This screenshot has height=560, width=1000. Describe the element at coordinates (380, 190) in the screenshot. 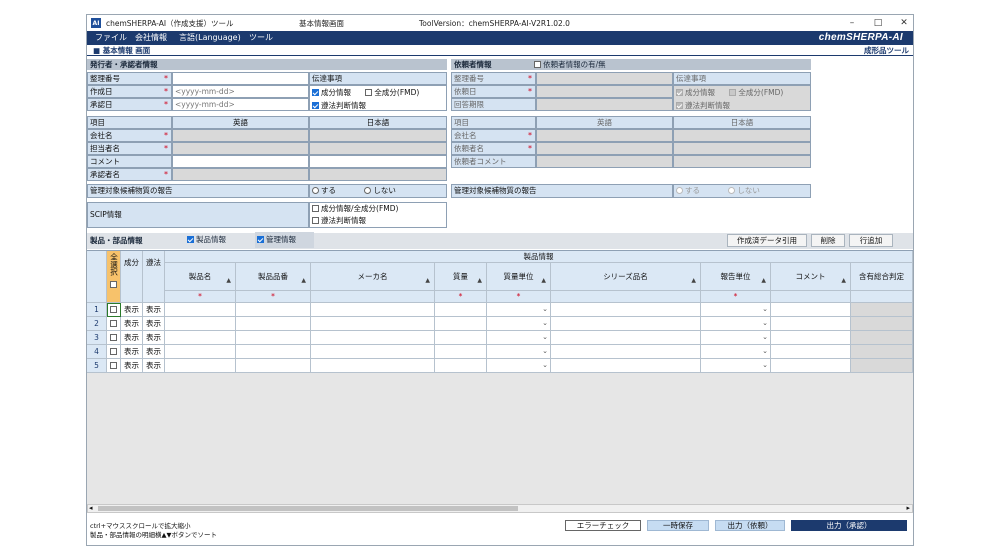

I see `report-no-radio: しない` at that location.